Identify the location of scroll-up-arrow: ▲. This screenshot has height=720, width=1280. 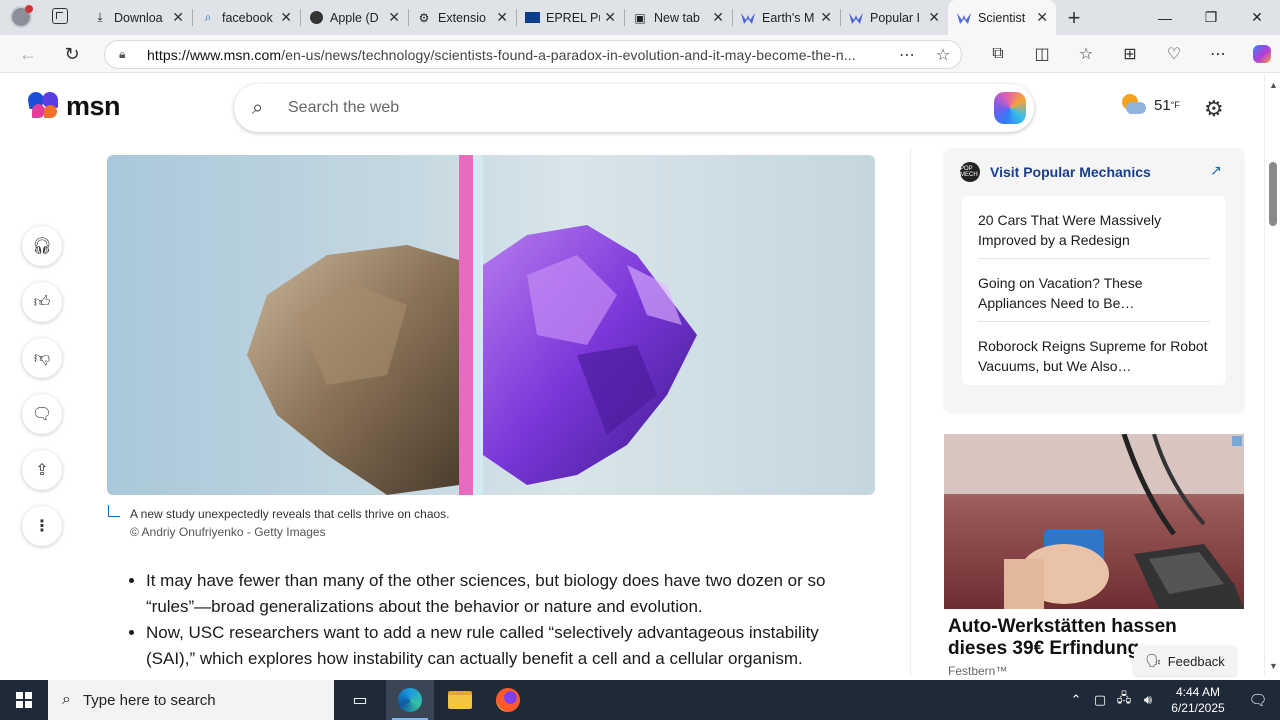
(1273, 85).